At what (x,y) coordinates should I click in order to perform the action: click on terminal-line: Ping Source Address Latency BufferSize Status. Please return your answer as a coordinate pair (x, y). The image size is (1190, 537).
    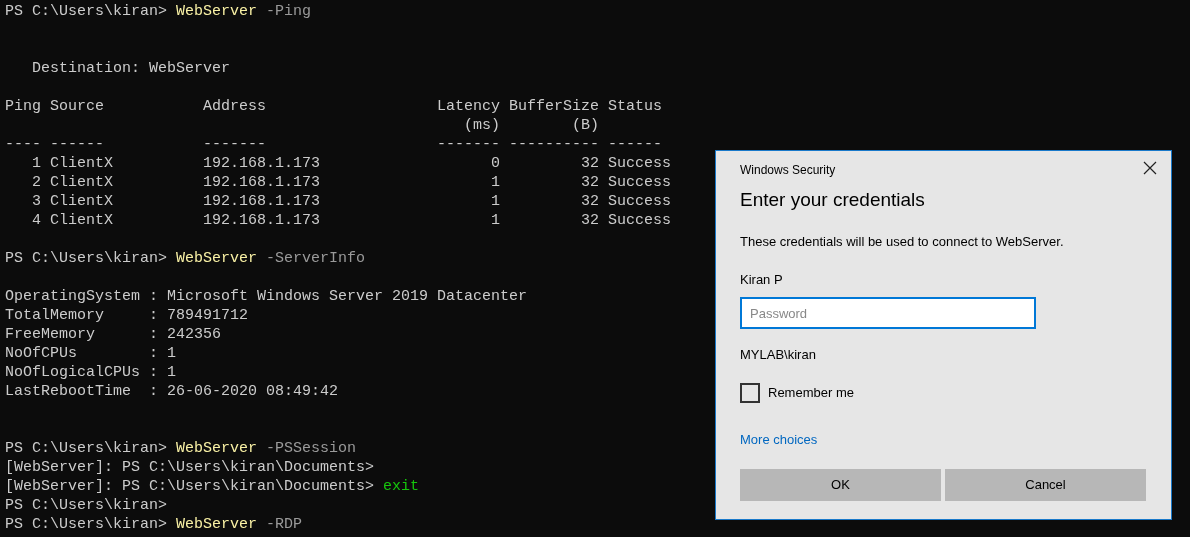
    Looking at the image, I should click on (334, 106).